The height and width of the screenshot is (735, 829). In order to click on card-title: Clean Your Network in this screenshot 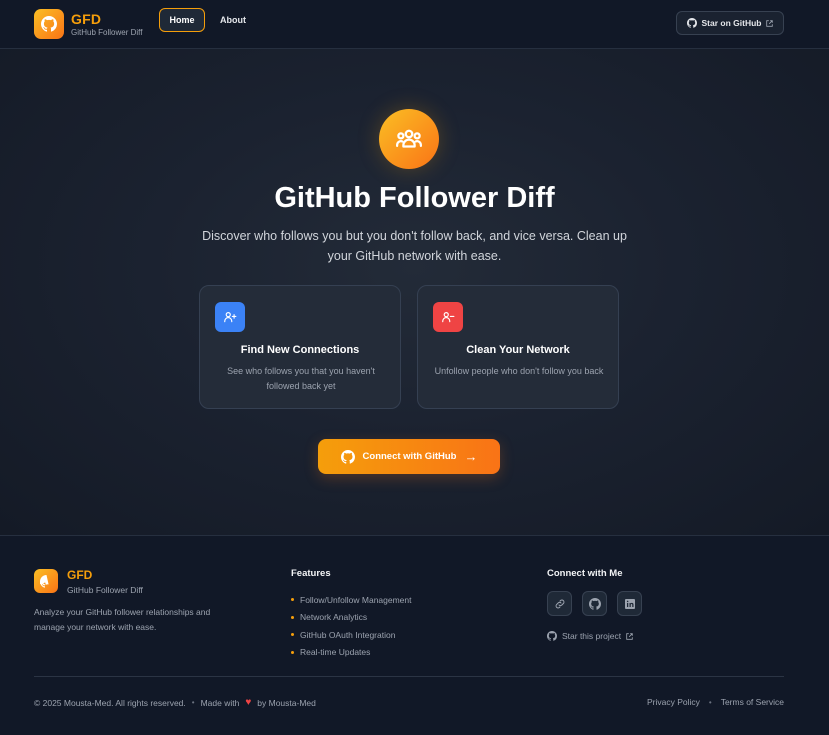, I will do `click(518, 350)`.